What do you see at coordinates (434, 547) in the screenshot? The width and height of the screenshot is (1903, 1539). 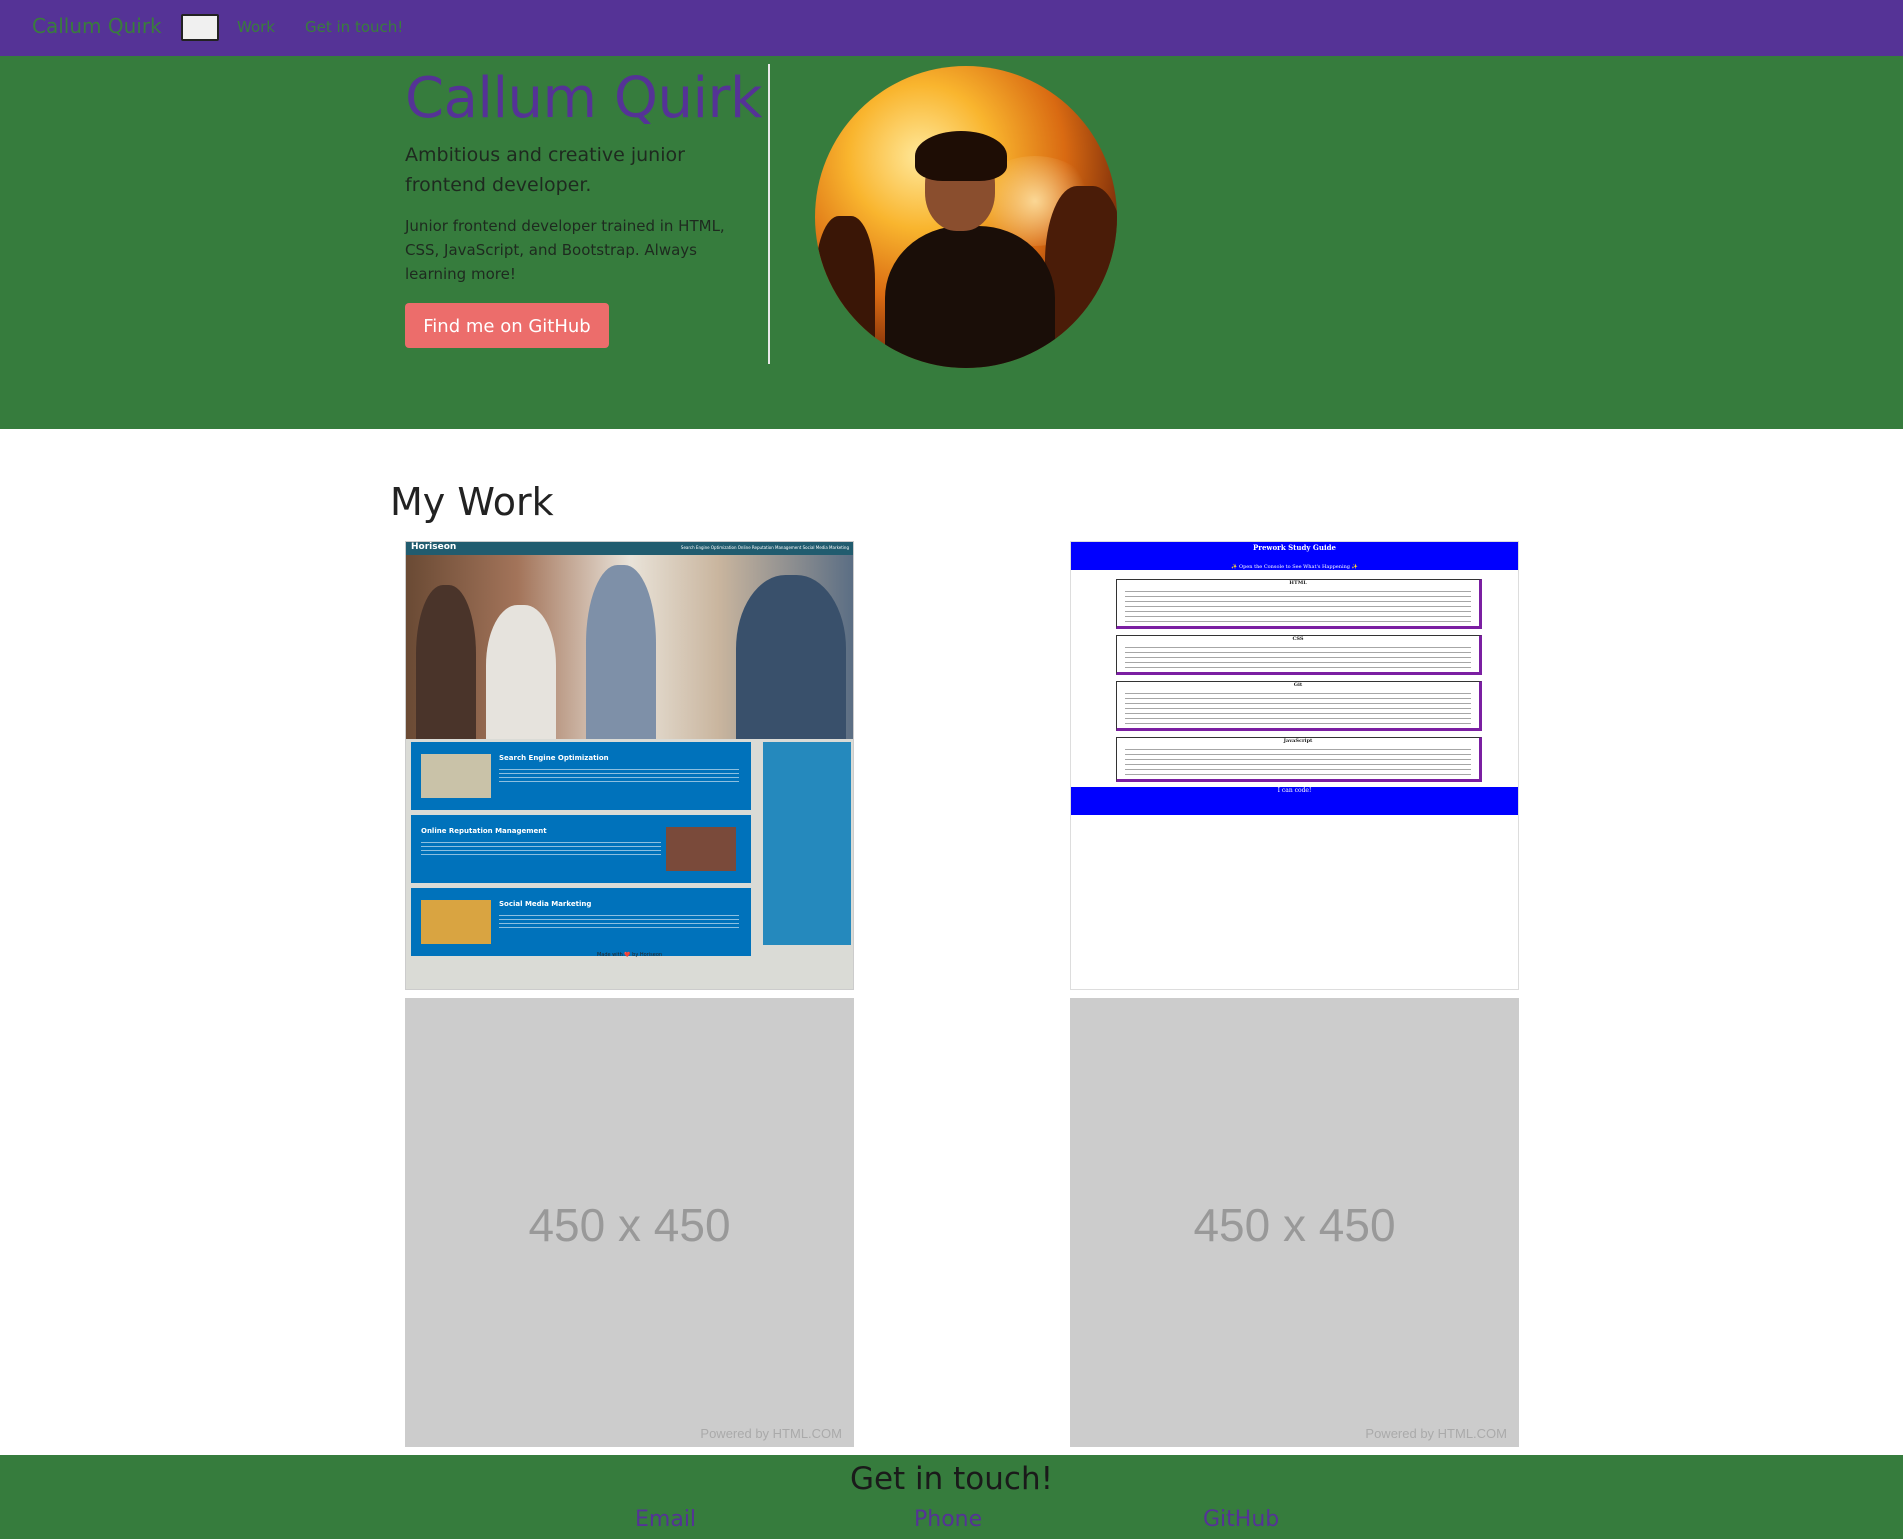 I see `horiseon-logo: Horiseon` at bounding box center [434, 547].